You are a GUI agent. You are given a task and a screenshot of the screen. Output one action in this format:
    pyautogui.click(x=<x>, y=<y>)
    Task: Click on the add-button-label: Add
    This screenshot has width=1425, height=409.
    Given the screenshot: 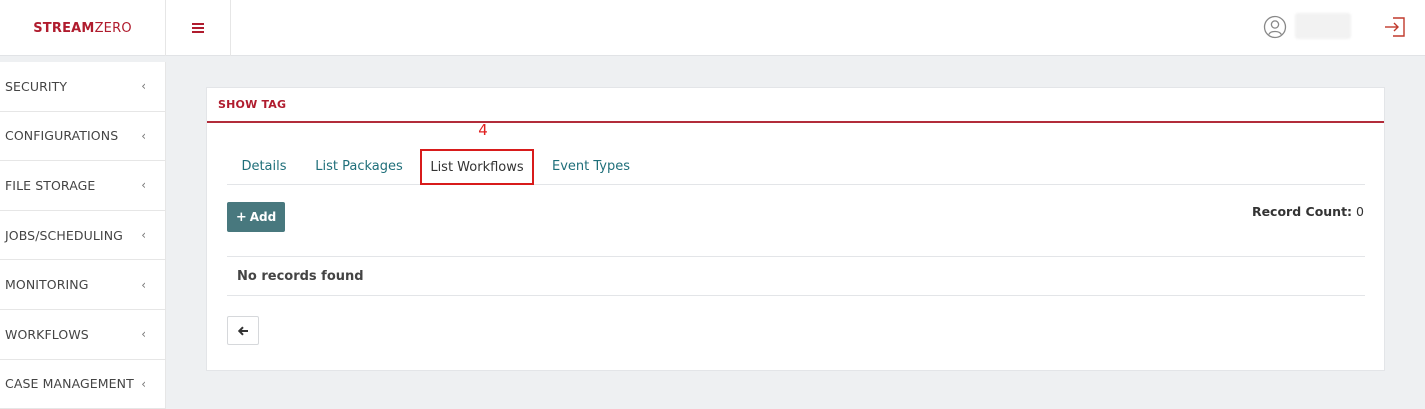 What is the action you would take?
    pyautogui.click(x=263, y=217)
    